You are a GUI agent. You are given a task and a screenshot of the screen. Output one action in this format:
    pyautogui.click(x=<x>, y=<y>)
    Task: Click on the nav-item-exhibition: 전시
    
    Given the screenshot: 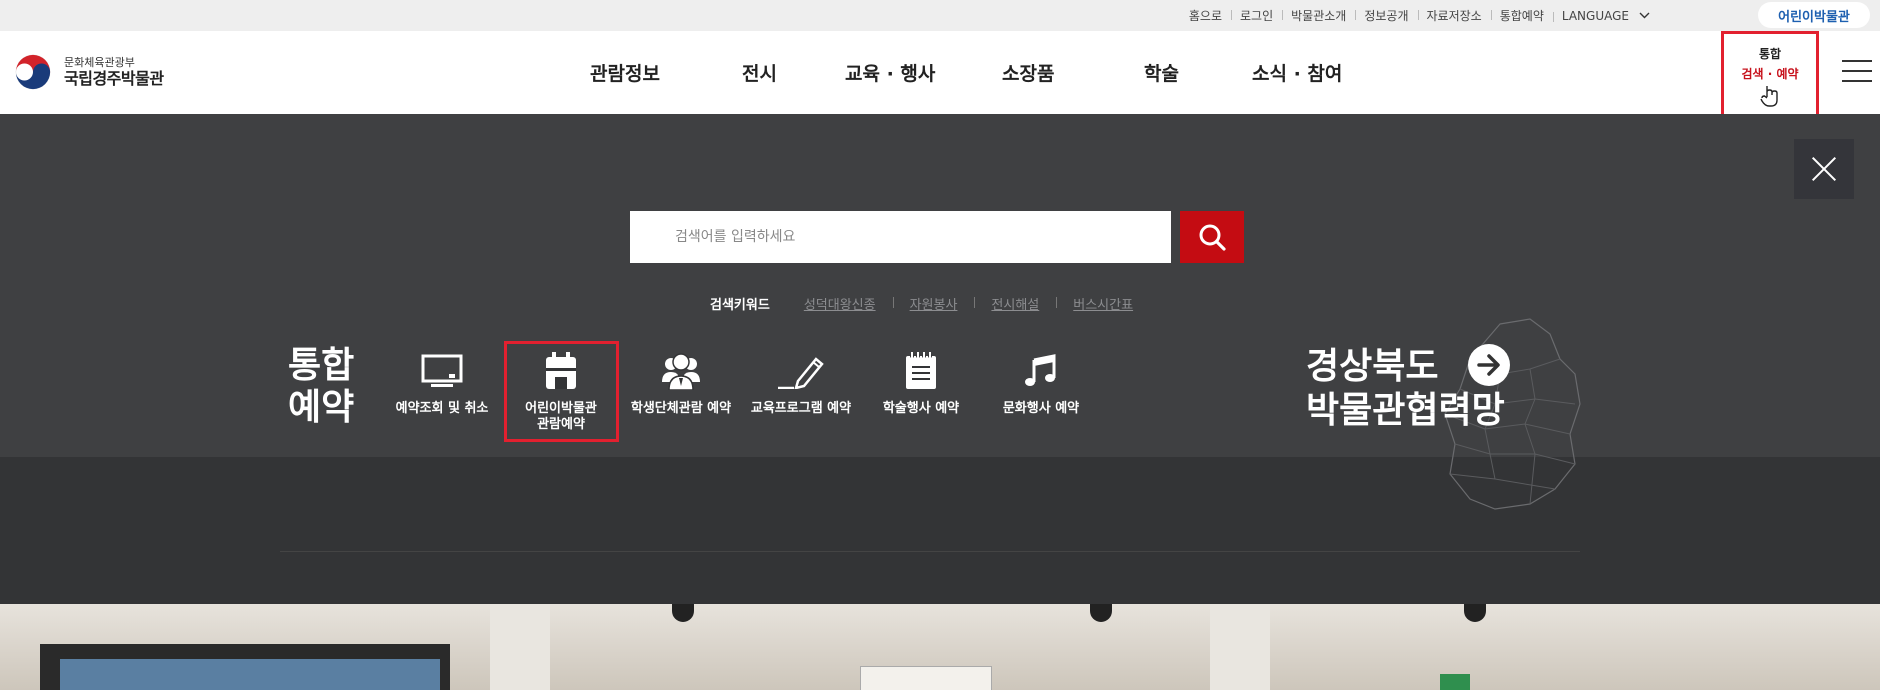 What is the action you would take?
    pyautogui.click(x=759, y=72)
    